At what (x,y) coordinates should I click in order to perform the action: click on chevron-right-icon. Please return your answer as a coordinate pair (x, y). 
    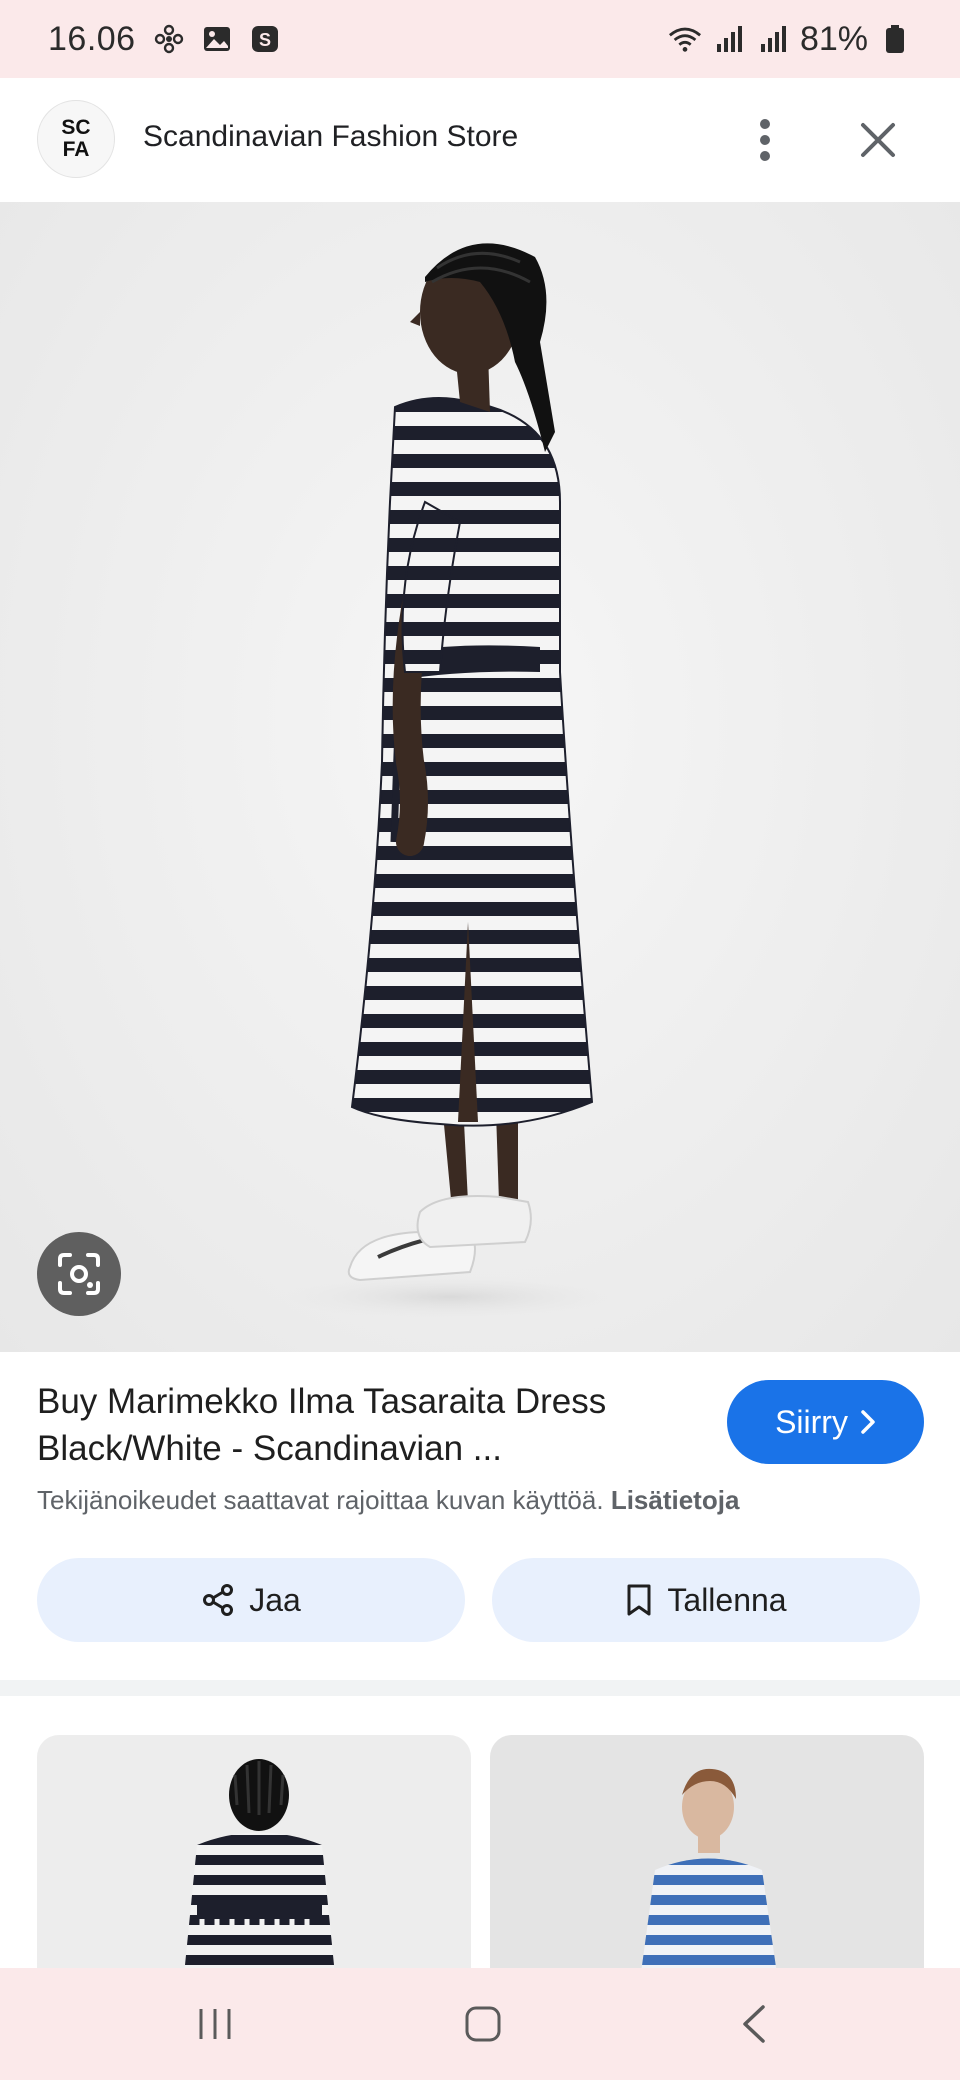
    Looking at the image, I should click on (868, 1422).